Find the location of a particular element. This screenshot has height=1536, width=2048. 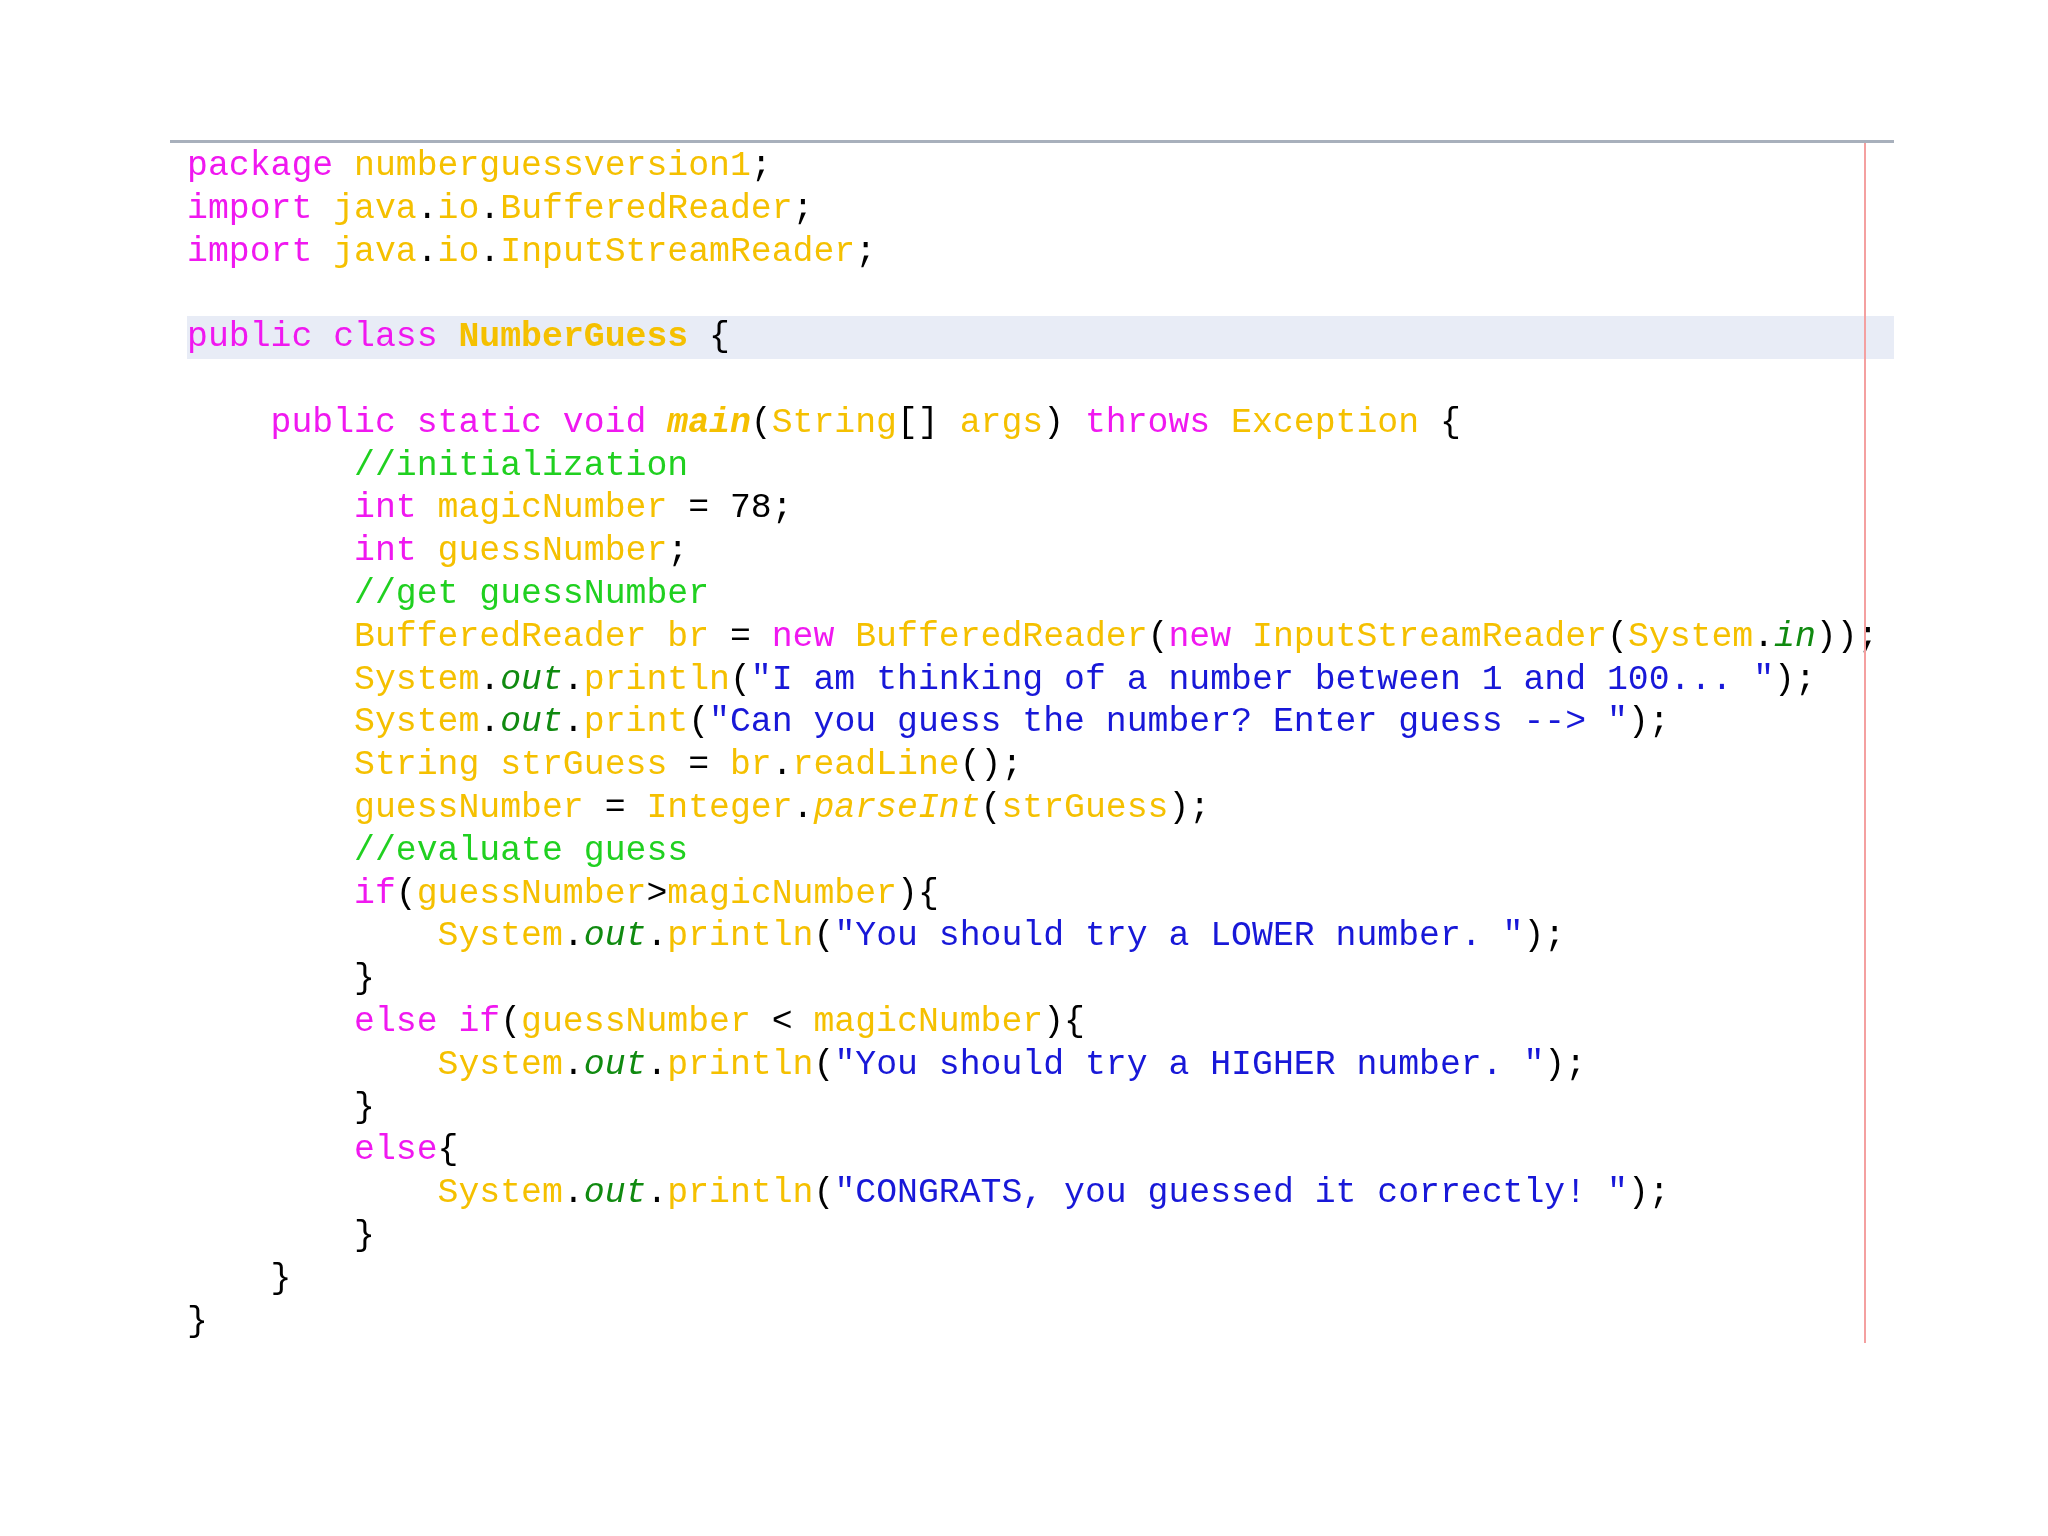

code-line: //initialization is located at coordinates (521, 465).